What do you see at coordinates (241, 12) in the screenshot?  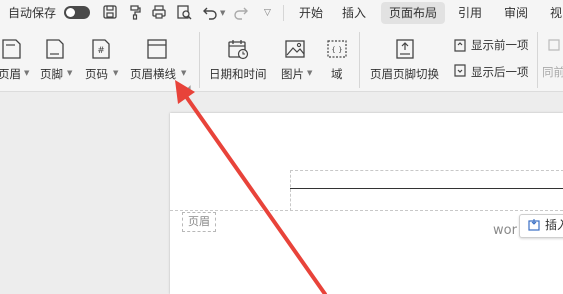 I see `redo-icon` at bounding box center [241, 12].